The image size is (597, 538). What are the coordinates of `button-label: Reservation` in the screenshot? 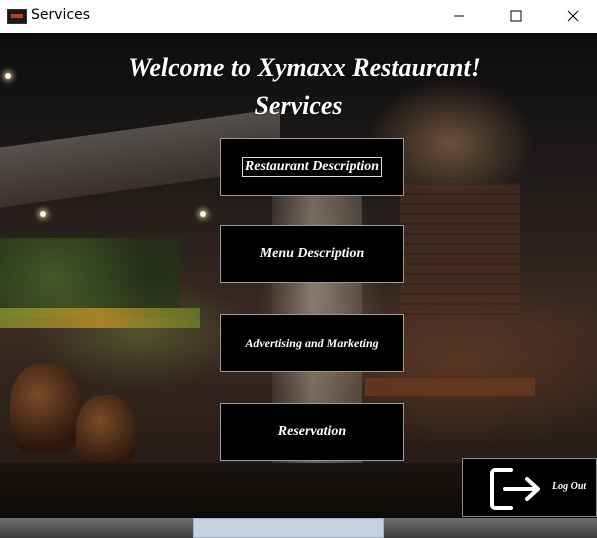 It's located at (312, 431).